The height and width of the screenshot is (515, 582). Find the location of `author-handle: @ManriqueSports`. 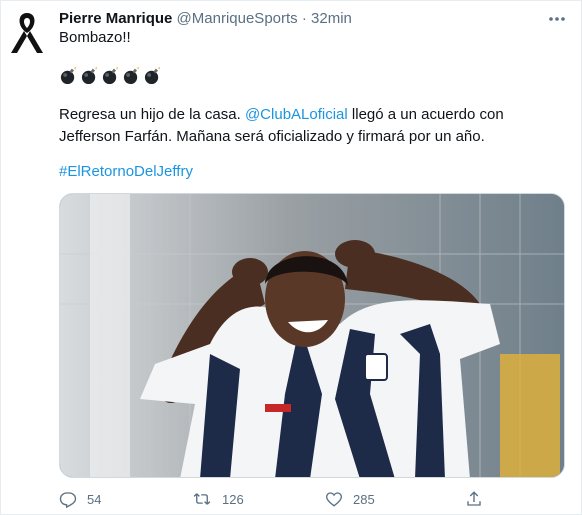

author-handle: @ManriqueSports is located at coordinates (237, 18).